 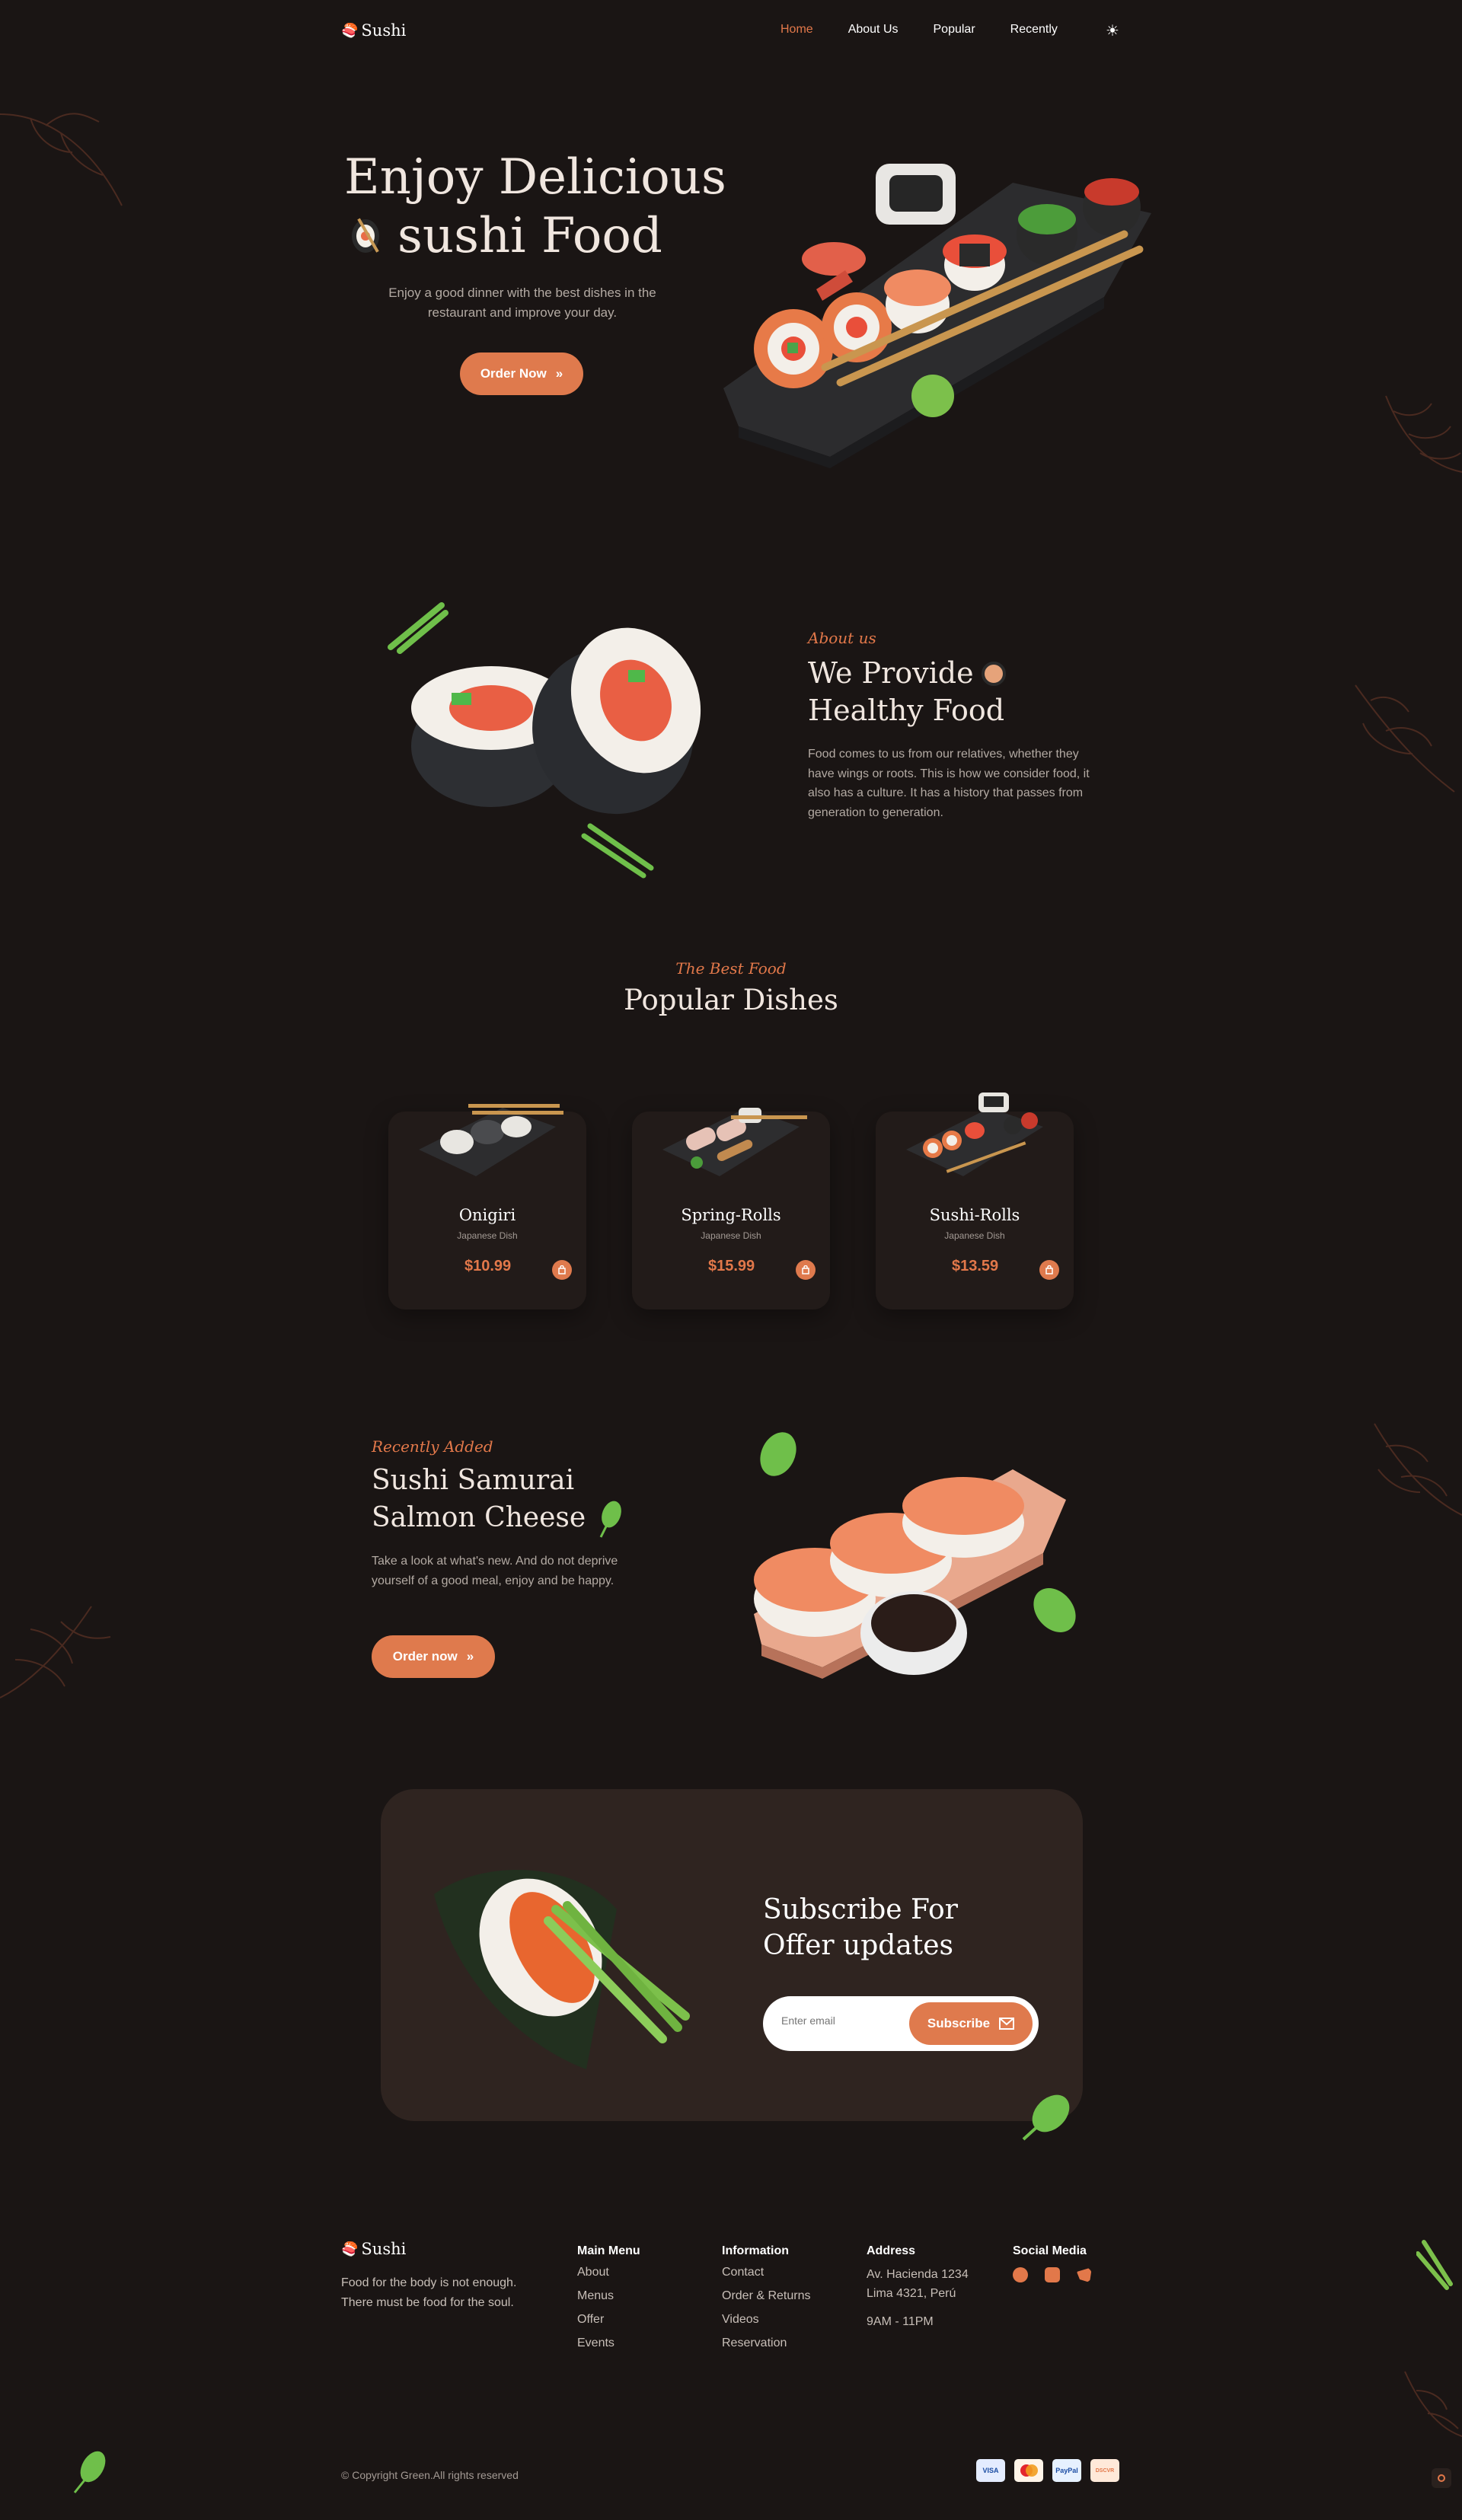 I want to click on dish-price: $13.59, so click(x=975, y=1266).